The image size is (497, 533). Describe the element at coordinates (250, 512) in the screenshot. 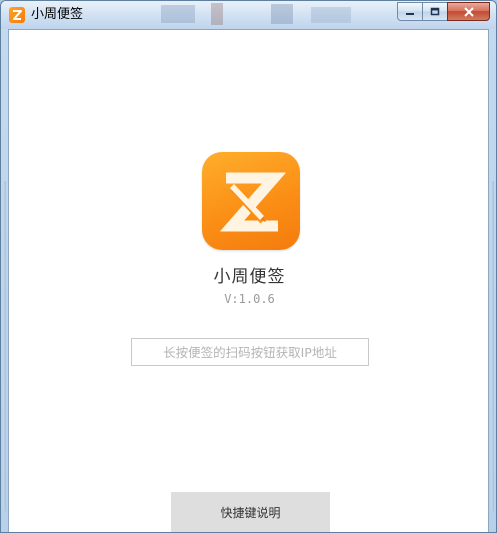

I see `shortcut-help-button: 快捷键说明` at that location.